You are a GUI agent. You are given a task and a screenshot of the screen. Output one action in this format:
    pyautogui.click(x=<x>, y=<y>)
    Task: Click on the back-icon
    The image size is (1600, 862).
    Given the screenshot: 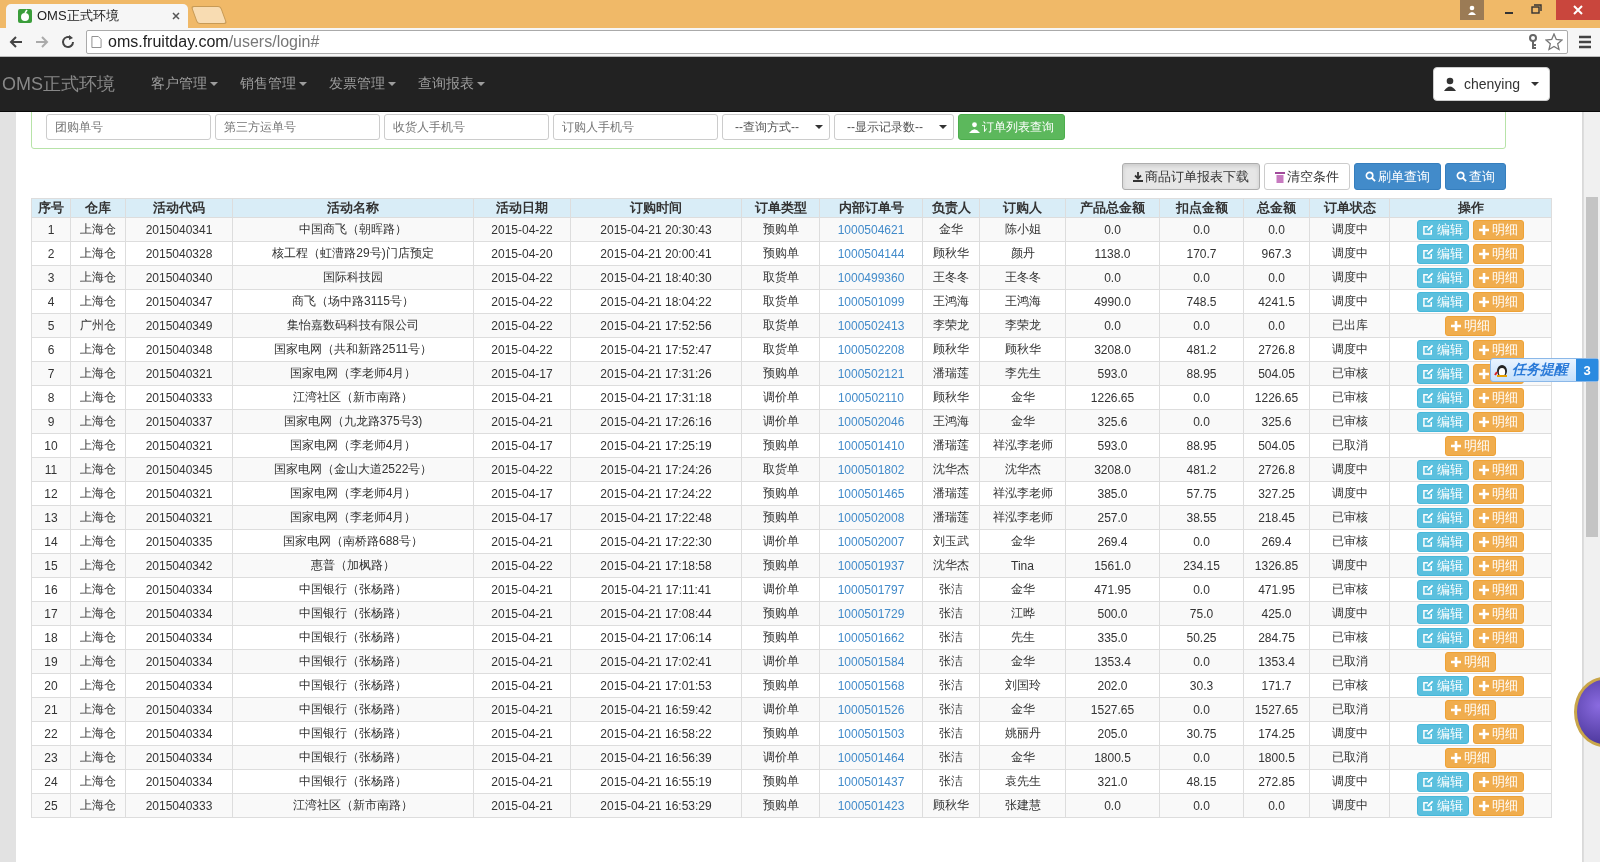 What is the action you would take?
    pyautogui.click(x=16, y=42)
    